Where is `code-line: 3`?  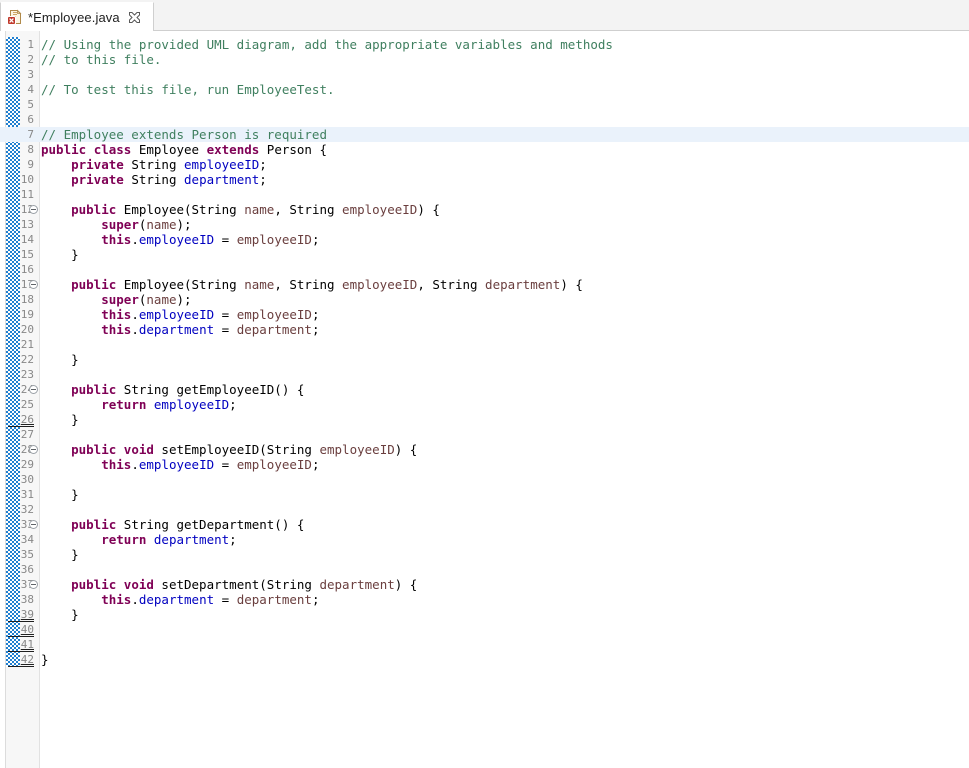 code-line: 3 is located at coordinates (484, 74).